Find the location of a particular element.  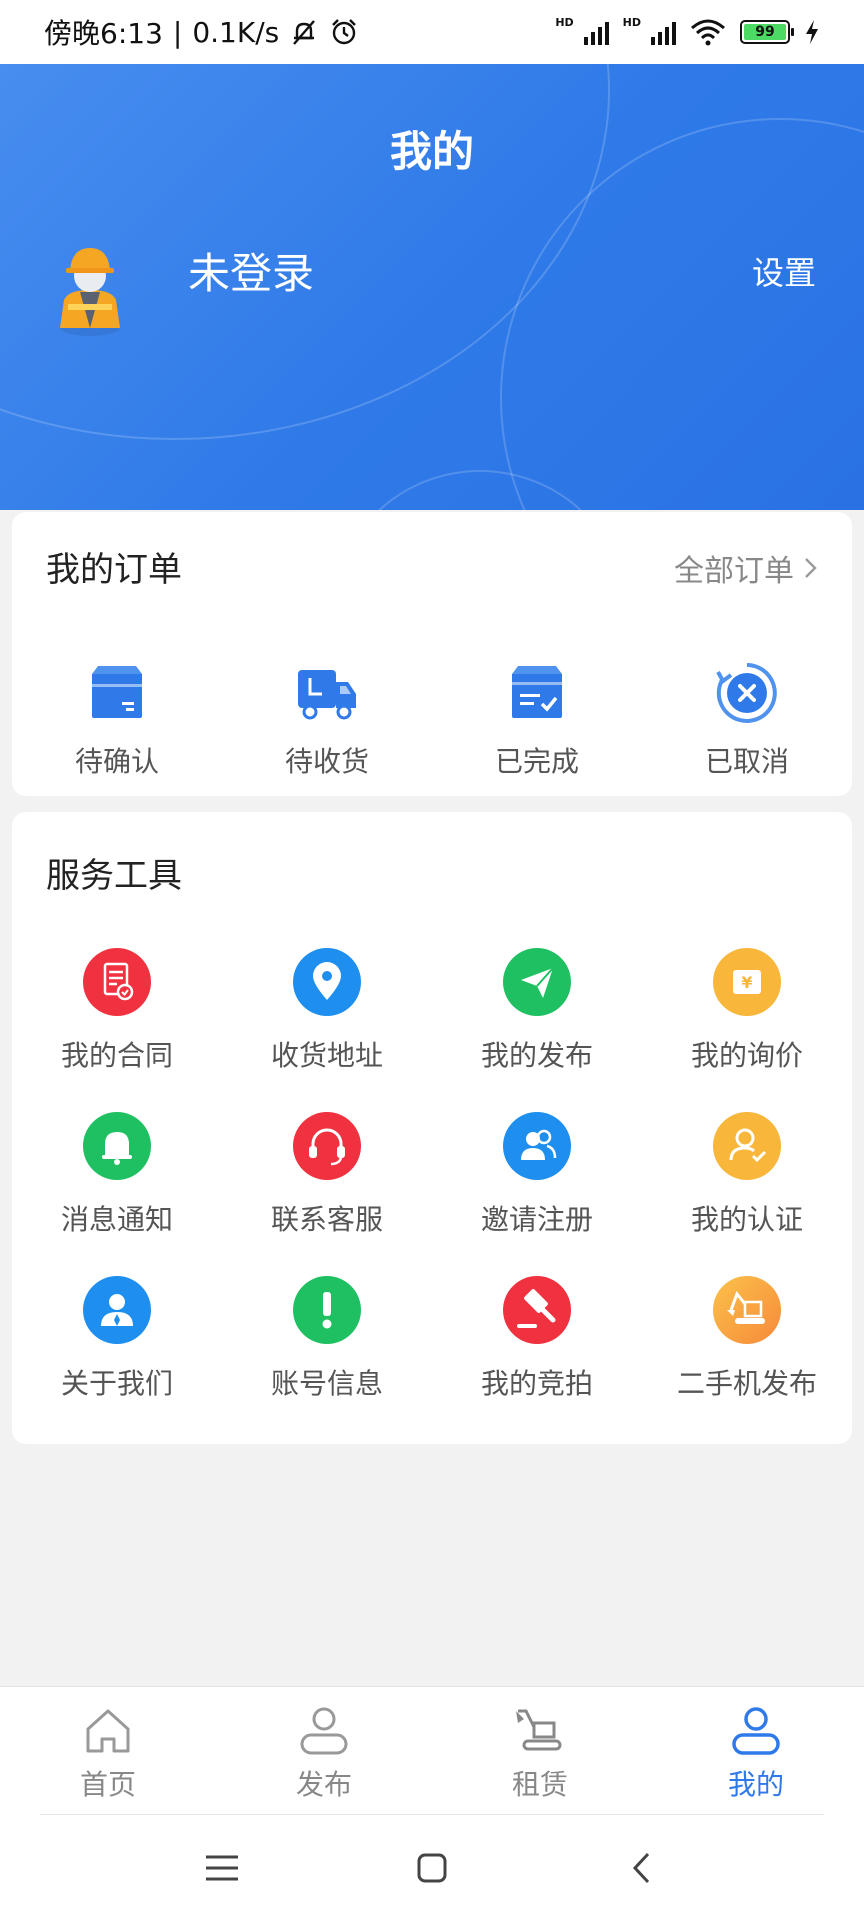

tool-my-posts: 我的发布 is located at coordinates (537, 1011).